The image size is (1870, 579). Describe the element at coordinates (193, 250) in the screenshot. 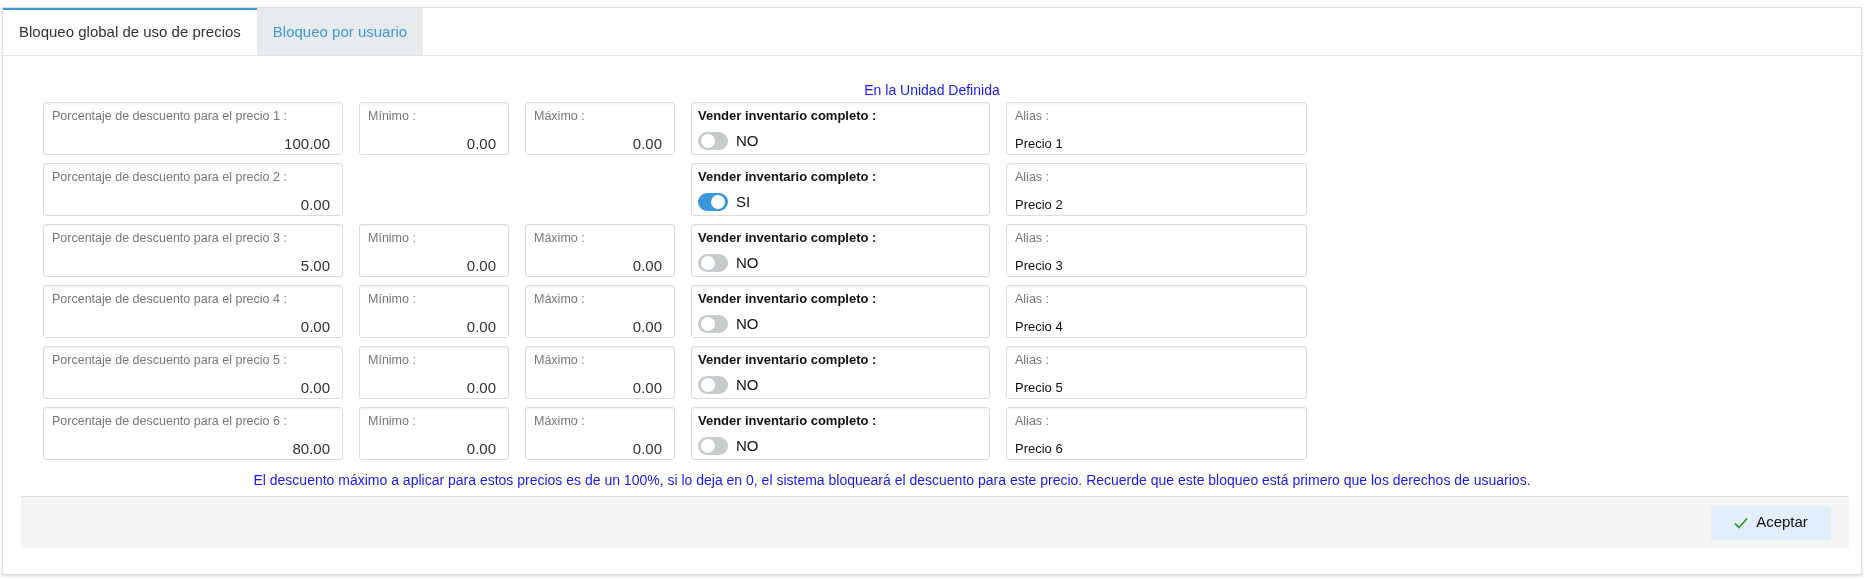

I see `discount-field: Porcentaje de descuento para el precio 3 : 5.00` at that location.